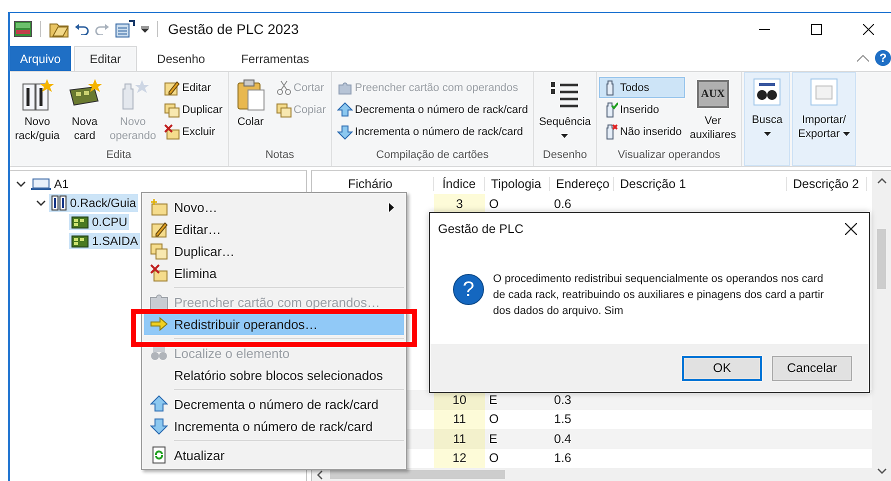  Describe the element at coordinates (181, 58) in the screenshot. I see `ribbon-tab: Desenho` at that location.